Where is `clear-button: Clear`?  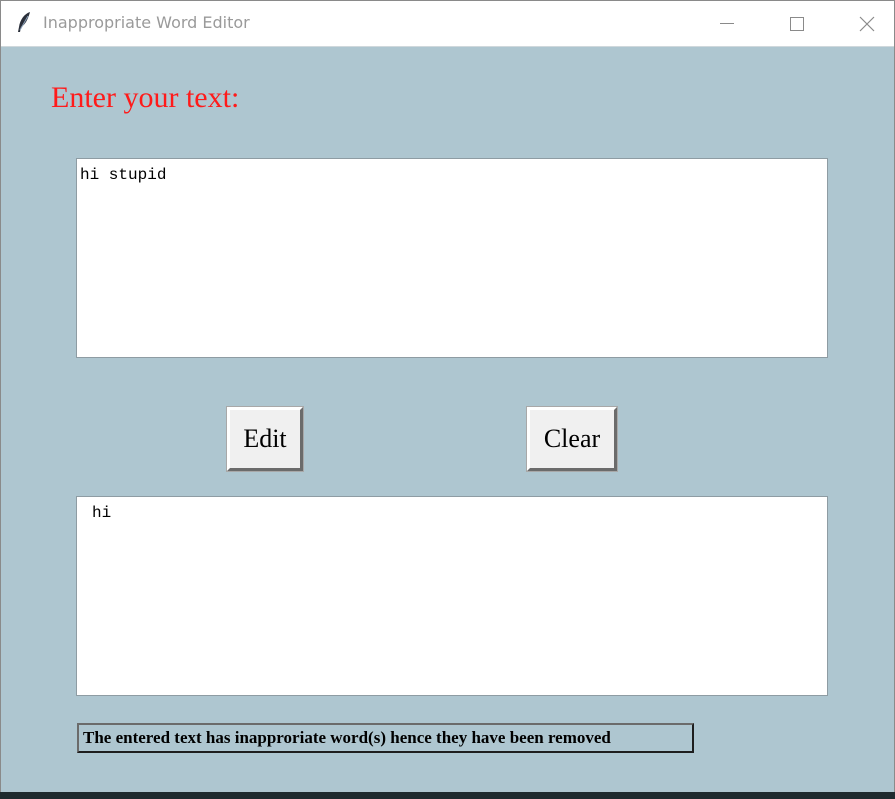 clear-button: Clear is located at coordinates (572, 439).